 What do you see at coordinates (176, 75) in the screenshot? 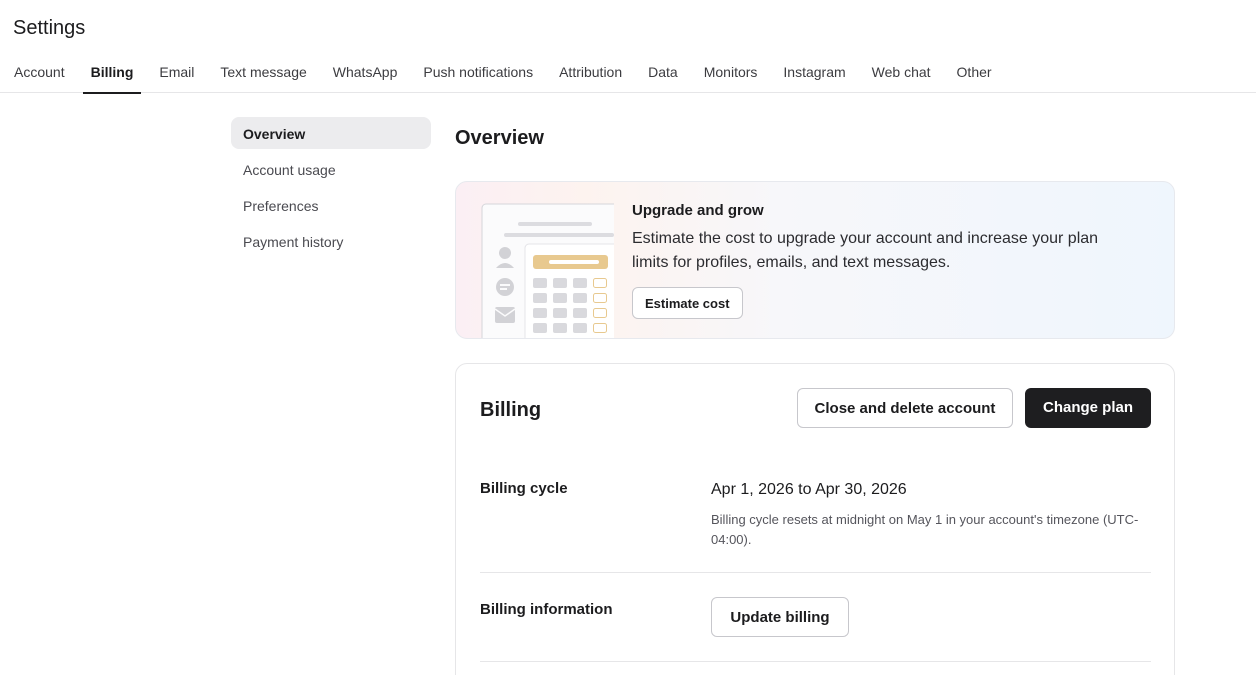
I see `tab-email: Email` at bounding box center [176, 75].